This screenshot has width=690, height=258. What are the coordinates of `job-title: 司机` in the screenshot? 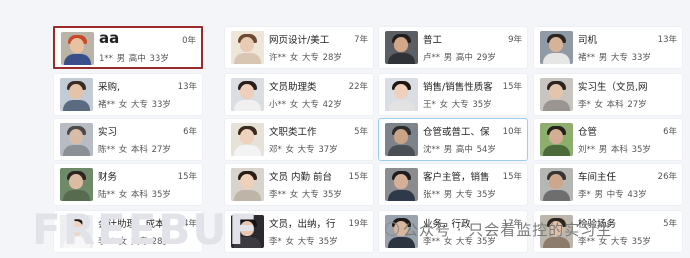 It's located at (588, 40).